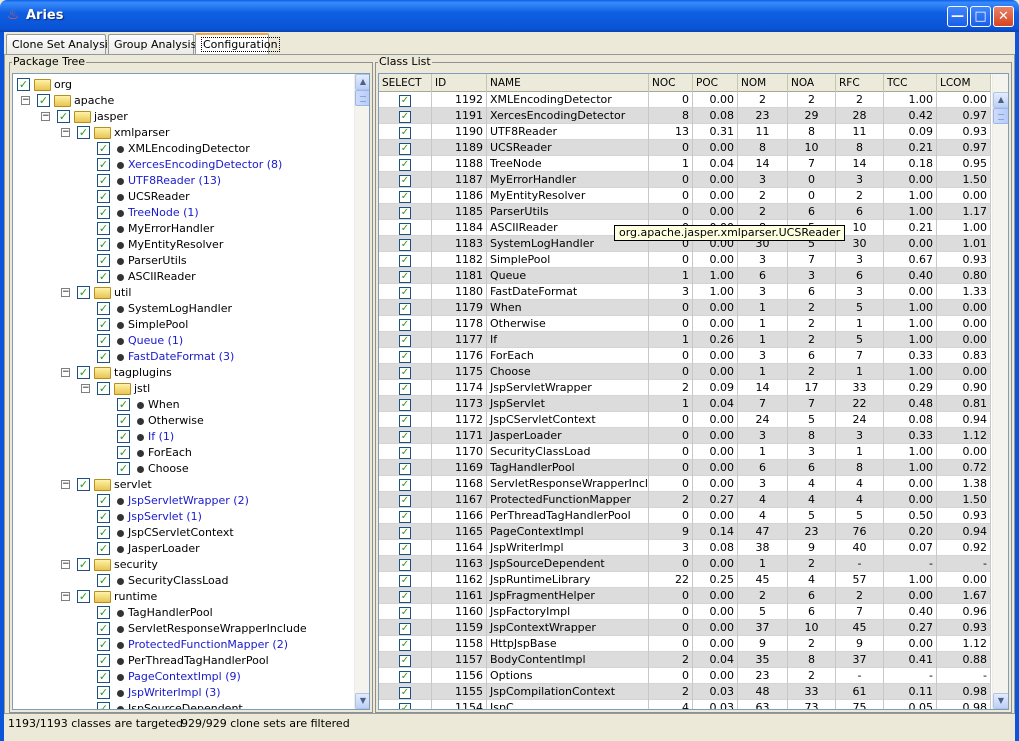 The height and width of the screenshot is (741, 1019). Describe the element at coordinates (183, 197) in the screenshot. I see `tree-class-node: ✓ UCSReader` at that location.